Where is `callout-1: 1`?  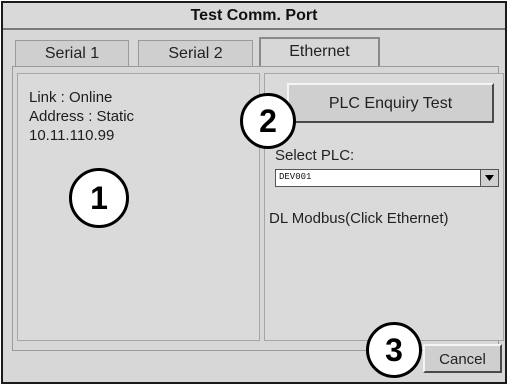
callout-1: 1 is located at coordinates (99, 198).